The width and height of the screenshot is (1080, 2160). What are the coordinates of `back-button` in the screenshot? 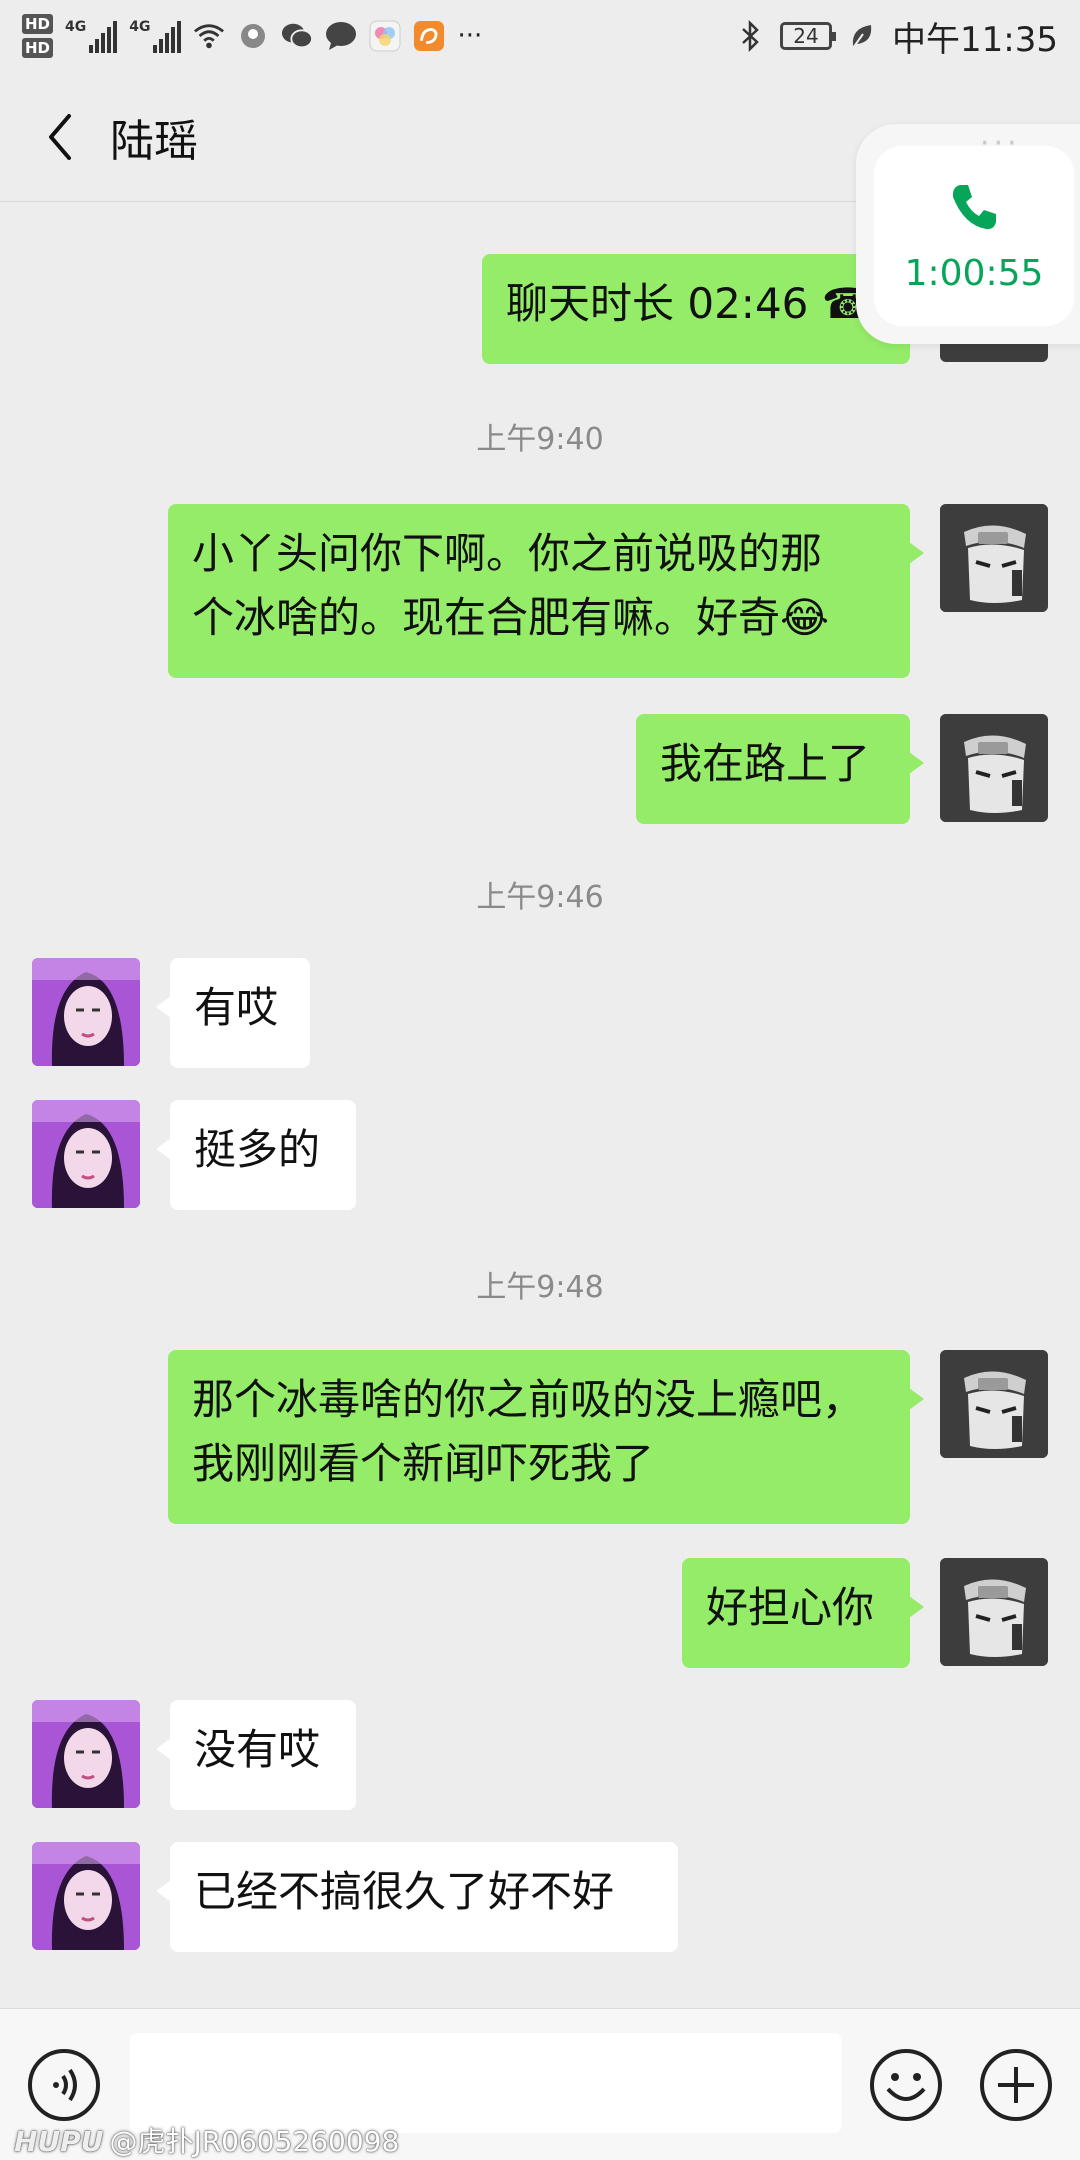 It's located at (60, 137).